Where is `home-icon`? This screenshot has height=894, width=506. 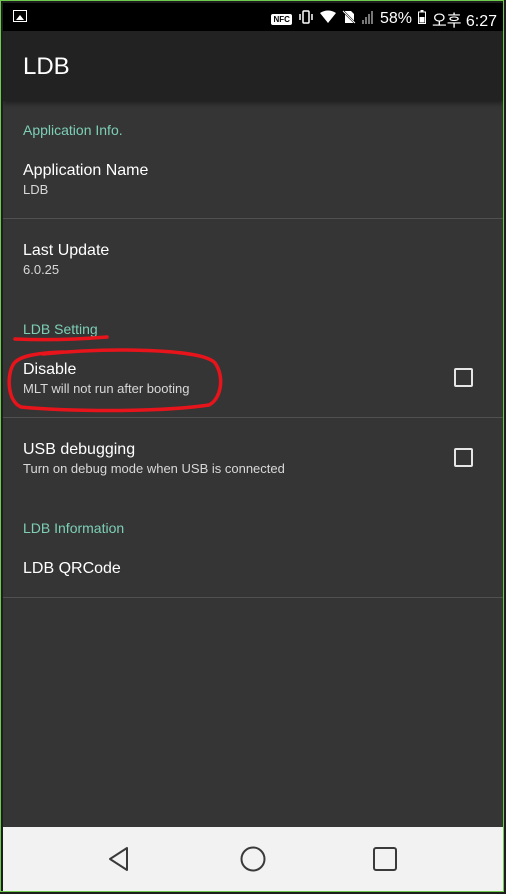
home-icon is located at coordinates (253, 859).